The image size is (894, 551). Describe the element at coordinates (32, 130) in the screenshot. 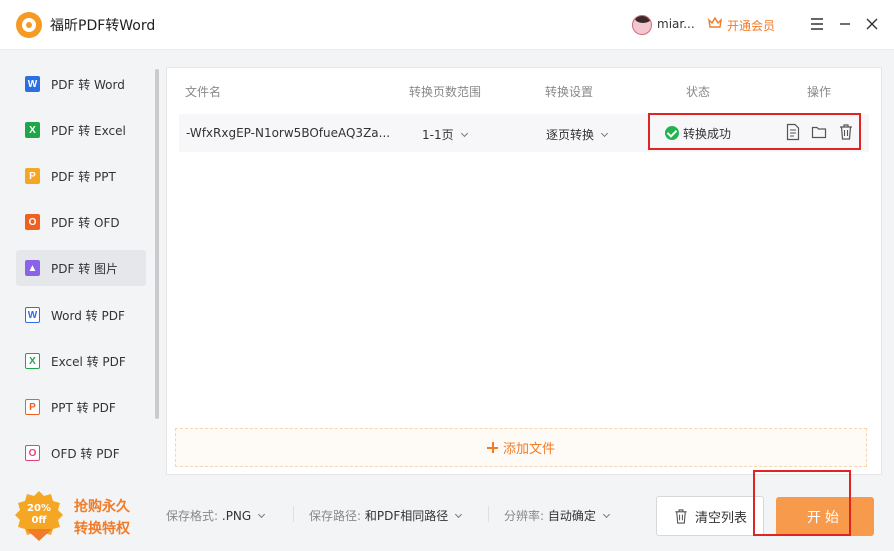

I see `excel-icon: X` at that location.